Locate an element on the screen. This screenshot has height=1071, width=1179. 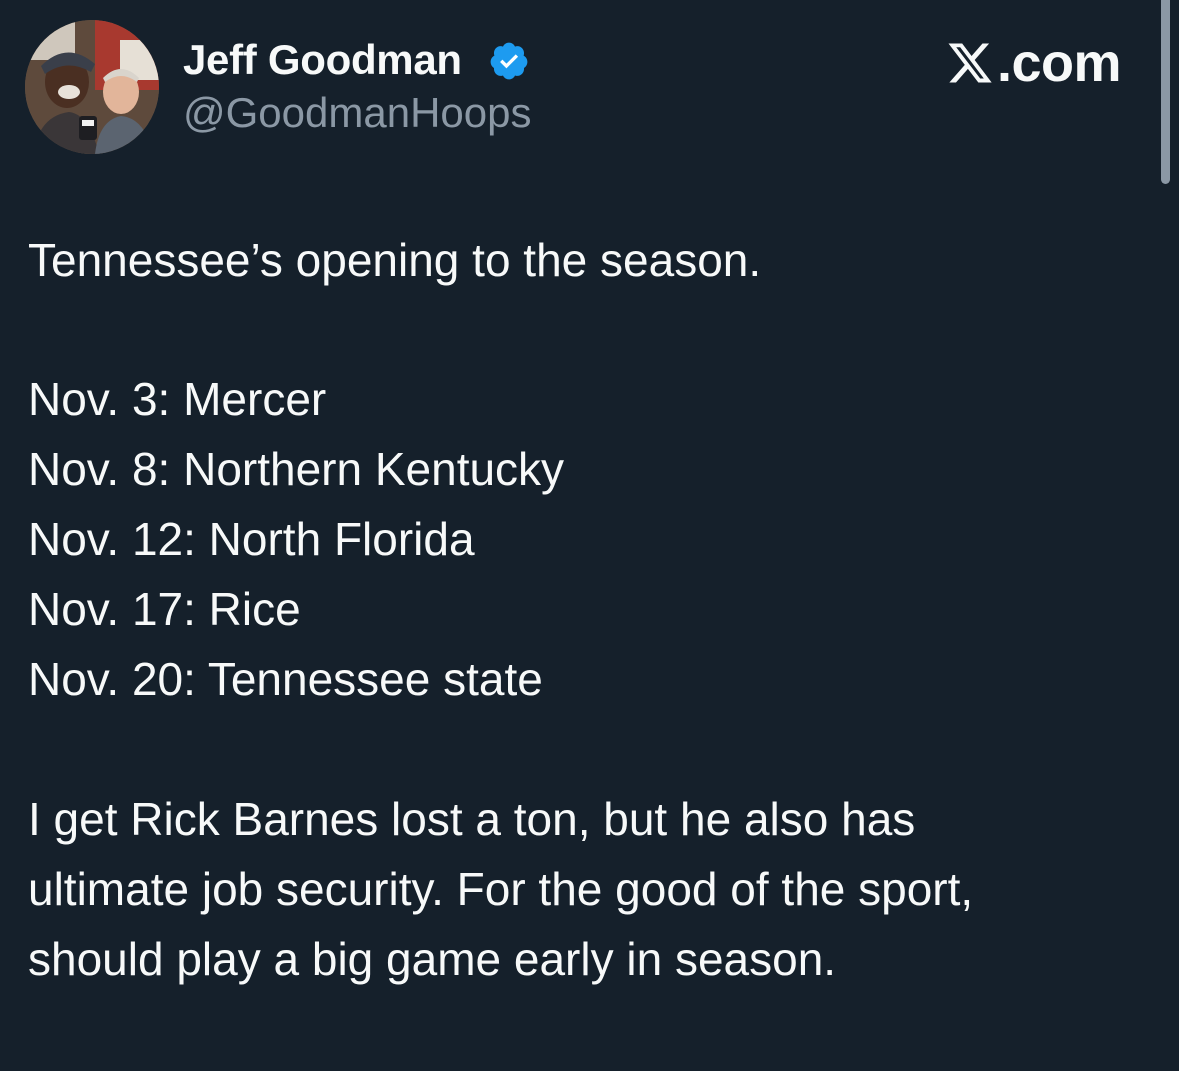
avatar-photo is located at coordinates (92, 87).